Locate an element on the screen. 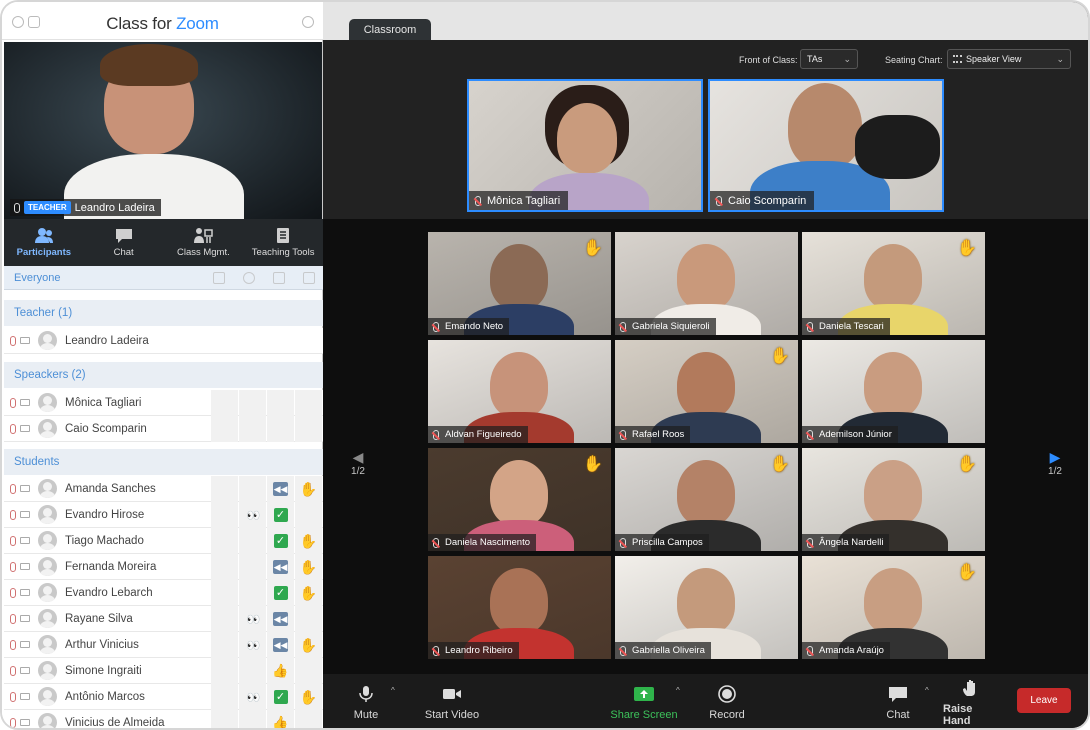 The height and width of the screenshot is (730, 1090). participant-video-tile: Aldvan Figueiredo is located at coordinates (519, 391).